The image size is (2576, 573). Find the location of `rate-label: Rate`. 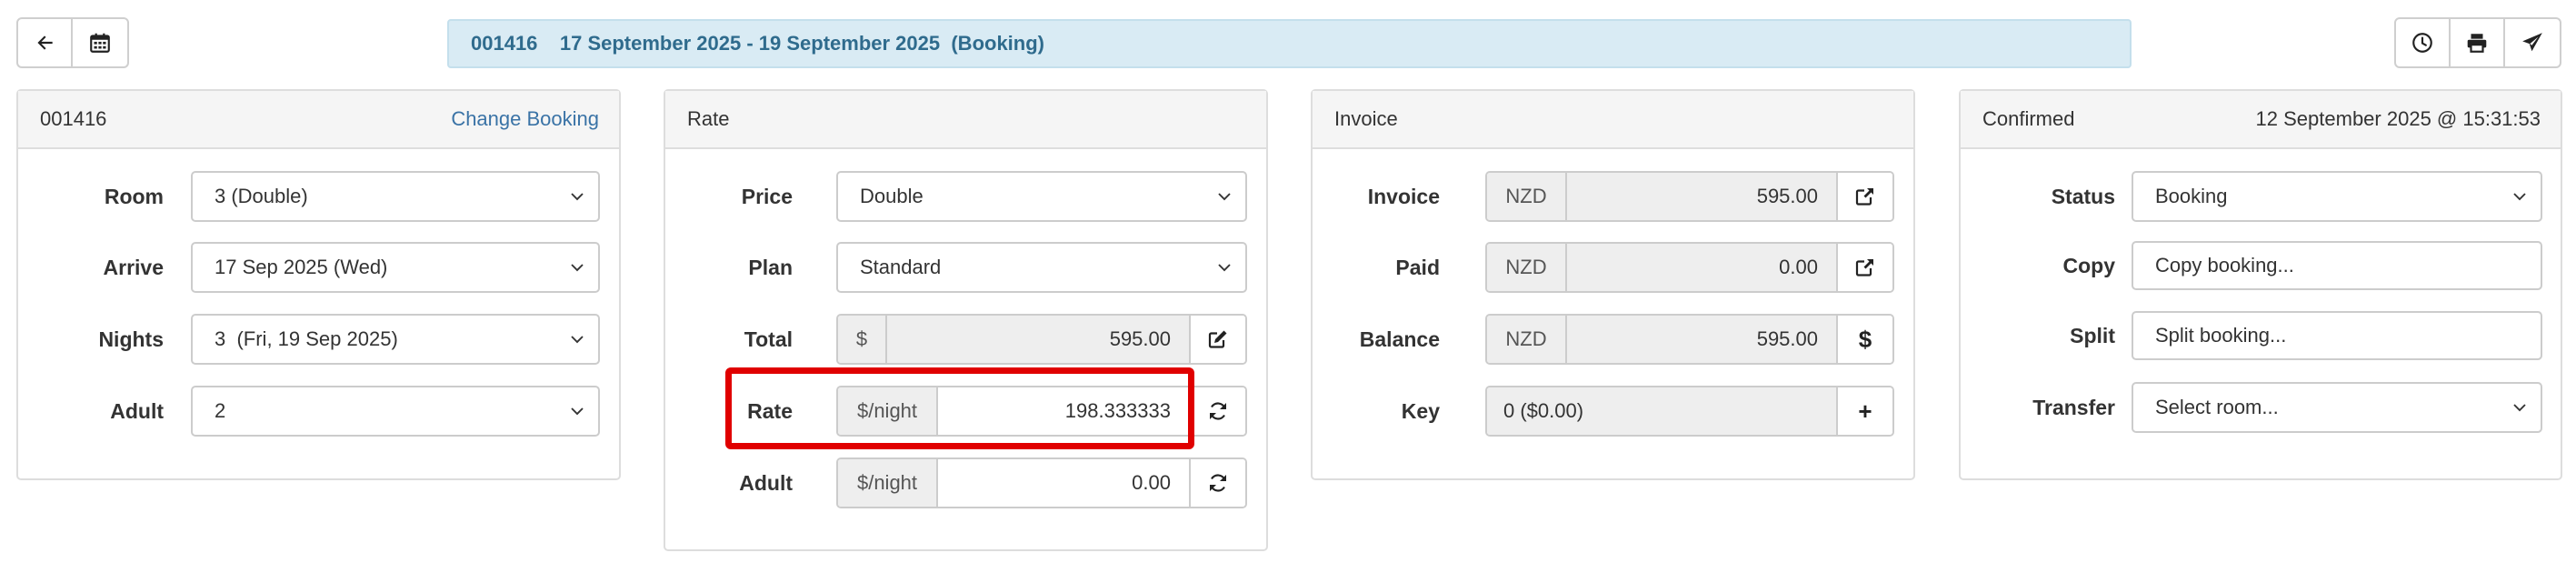

rate-label: Rate is located at coordinates (770, 410).